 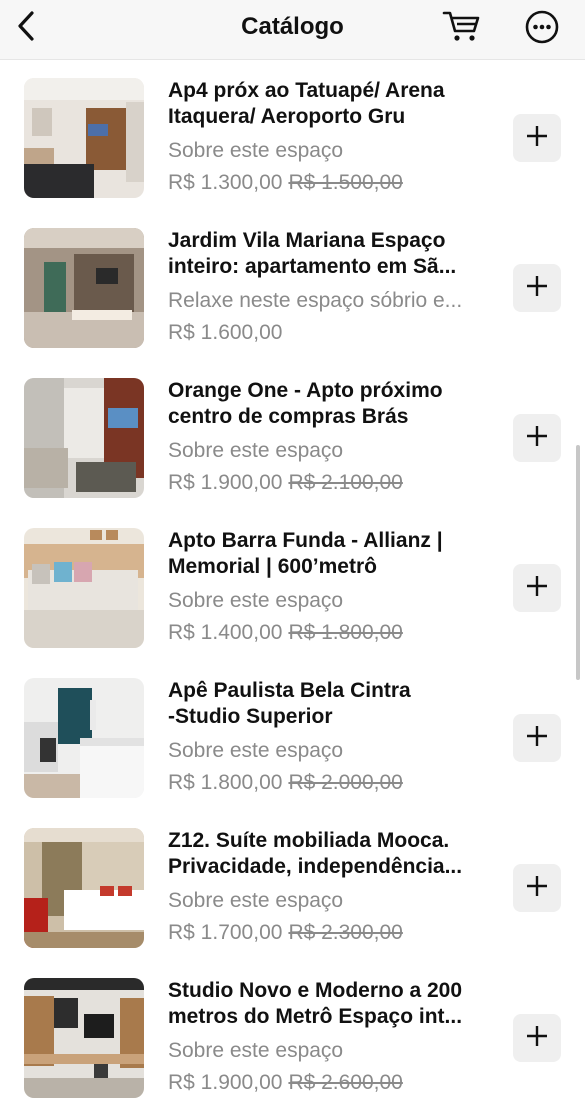 I want to click on item-price: R$ 1.700,00, so click(x=225, y=932).